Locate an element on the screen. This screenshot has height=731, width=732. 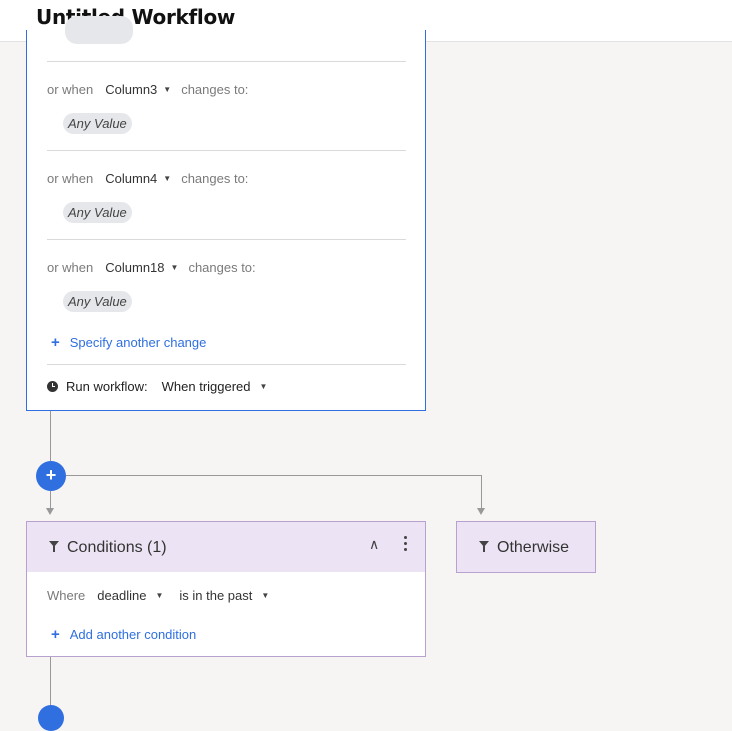
column-select-label: Column3 is located at coordinates (131, 89).